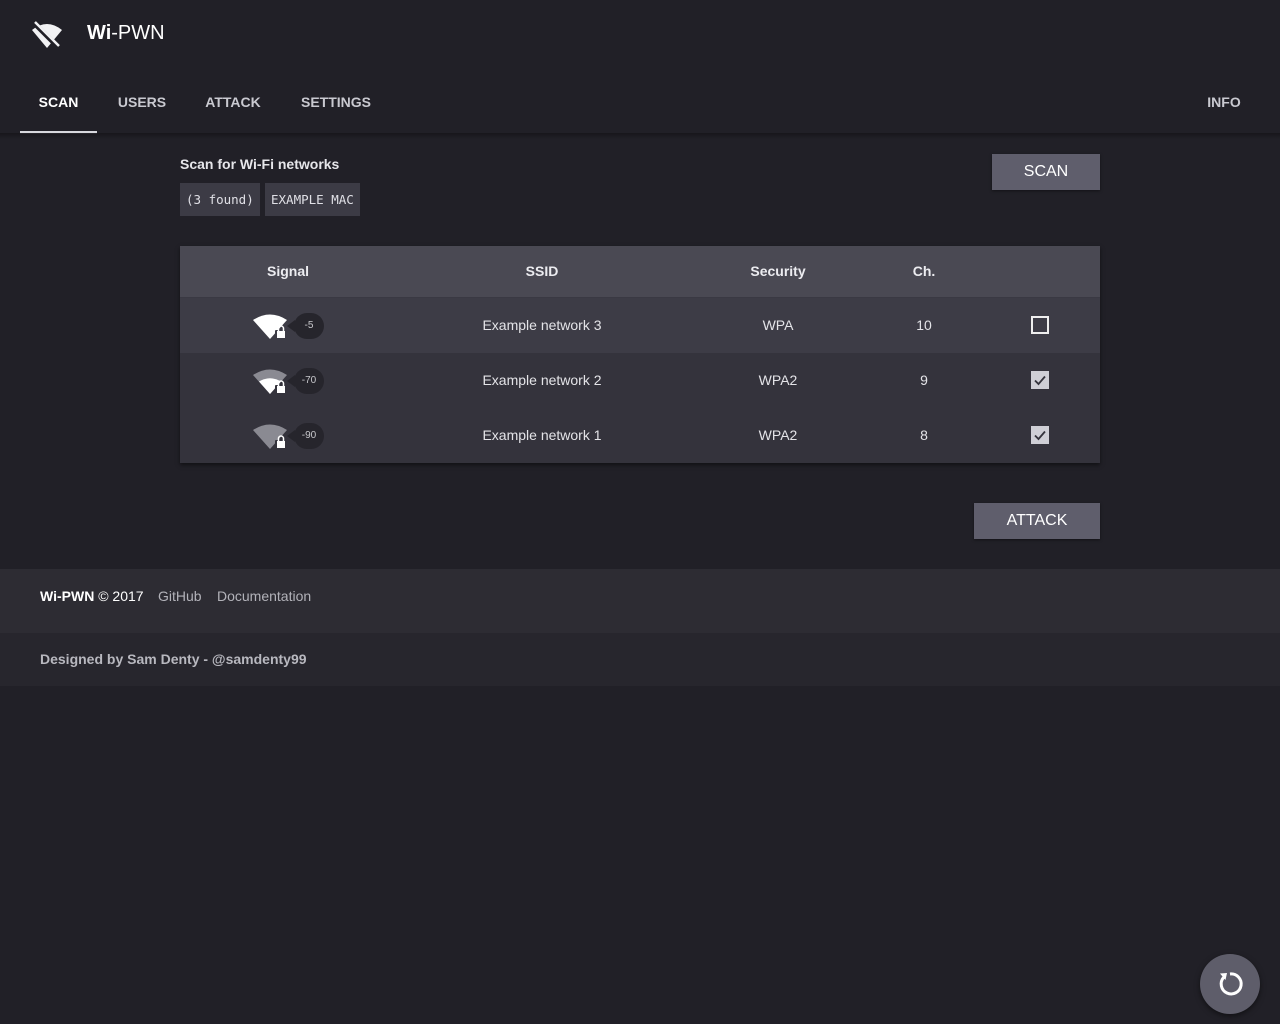  I want to click on footer-copyright: Wi-PWN © 2017, so click(92, 596).